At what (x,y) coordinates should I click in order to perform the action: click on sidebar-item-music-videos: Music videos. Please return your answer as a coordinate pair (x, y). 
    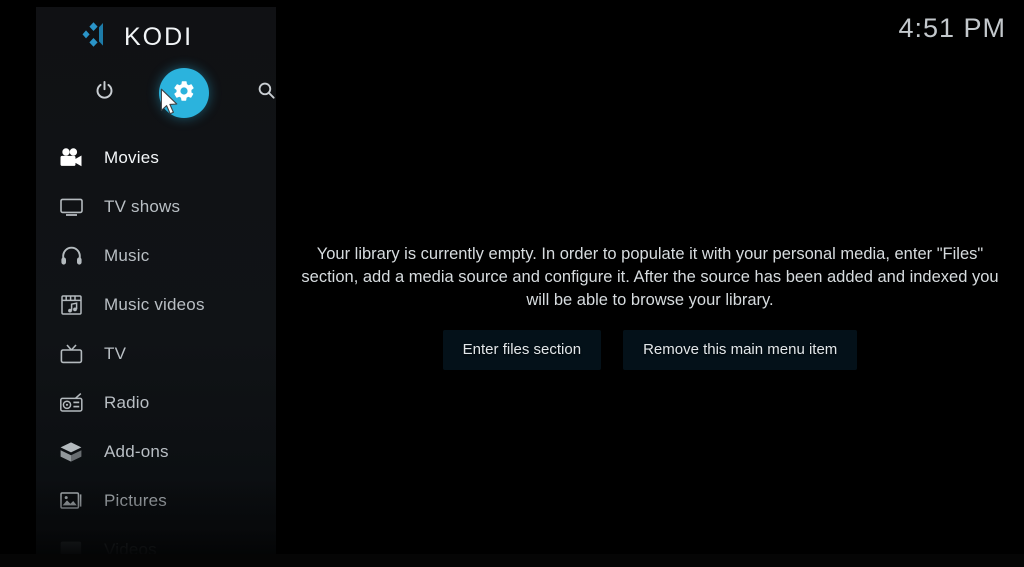
    Looking at the image, I should click on (156, 304).